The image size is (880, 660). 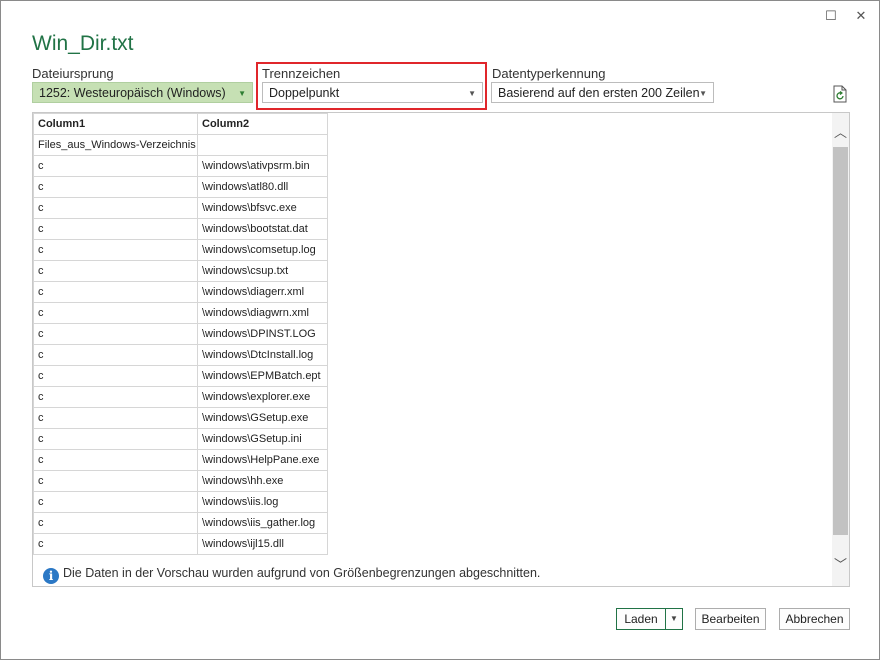 What do you see at coordinates (840, 565) in the screenshot?
I see `scroll-down-icon: ﹀` at bounding box center [840, 565].